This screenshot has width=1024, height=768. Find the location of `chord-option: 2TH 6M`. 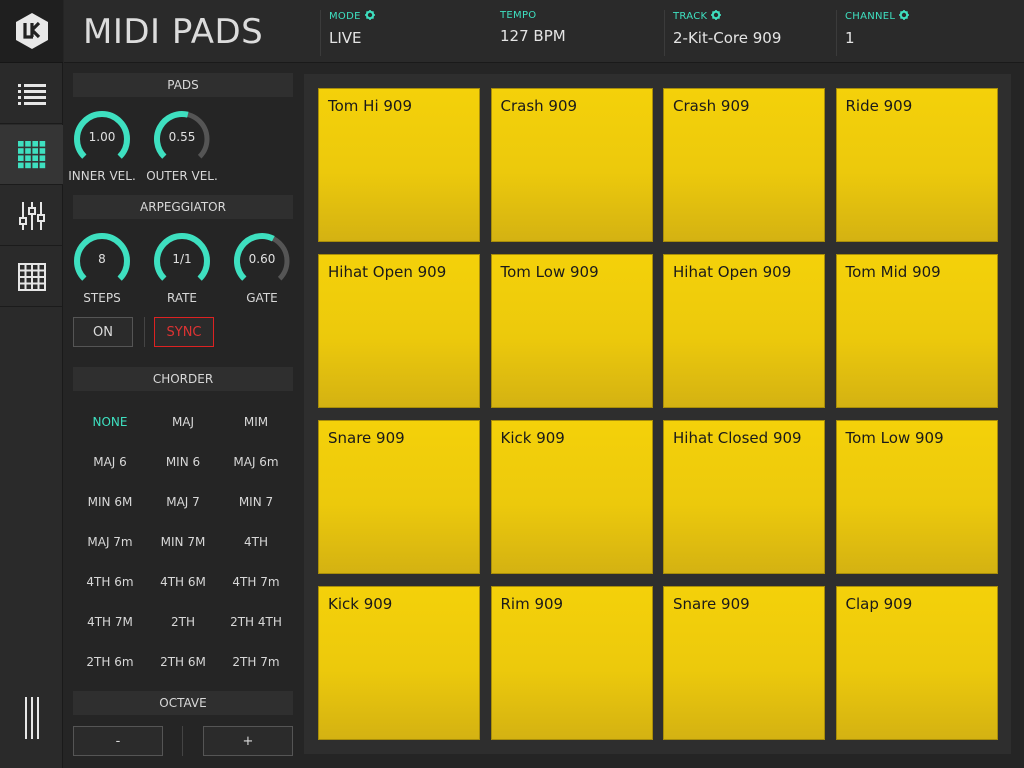

chord-option: 2TH 6M is located at coordinates (183, 662).